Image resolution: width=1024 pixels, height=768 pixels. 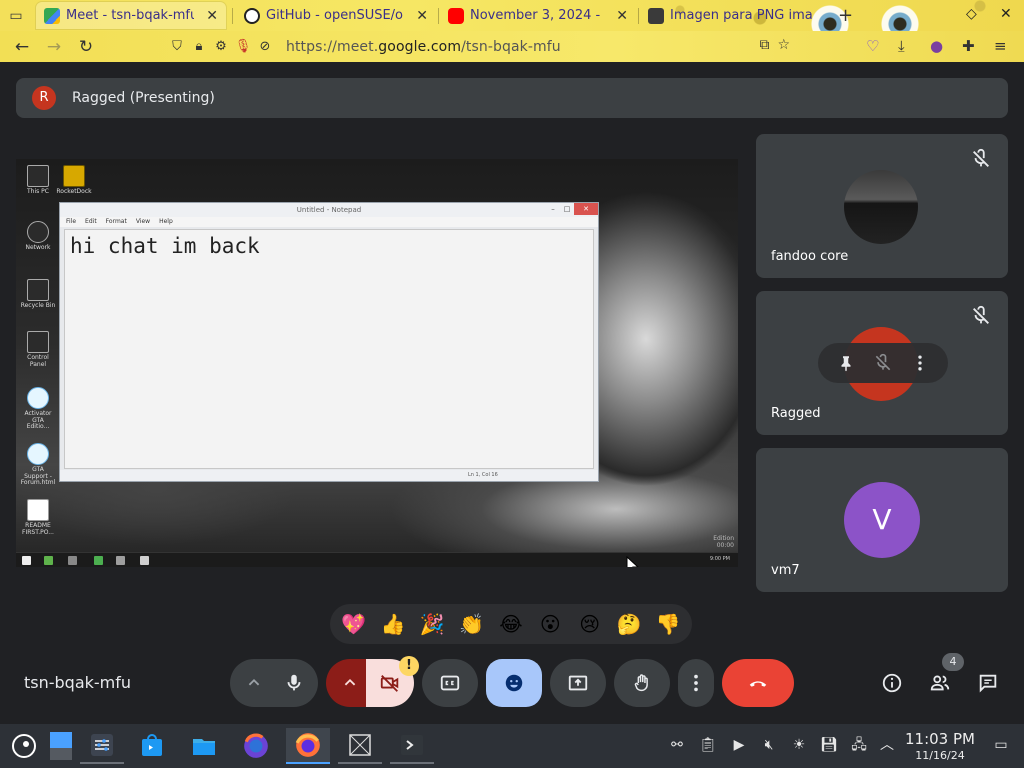 I want to click on microphone-icon: 🎙︎, so click(x=243, y=47).